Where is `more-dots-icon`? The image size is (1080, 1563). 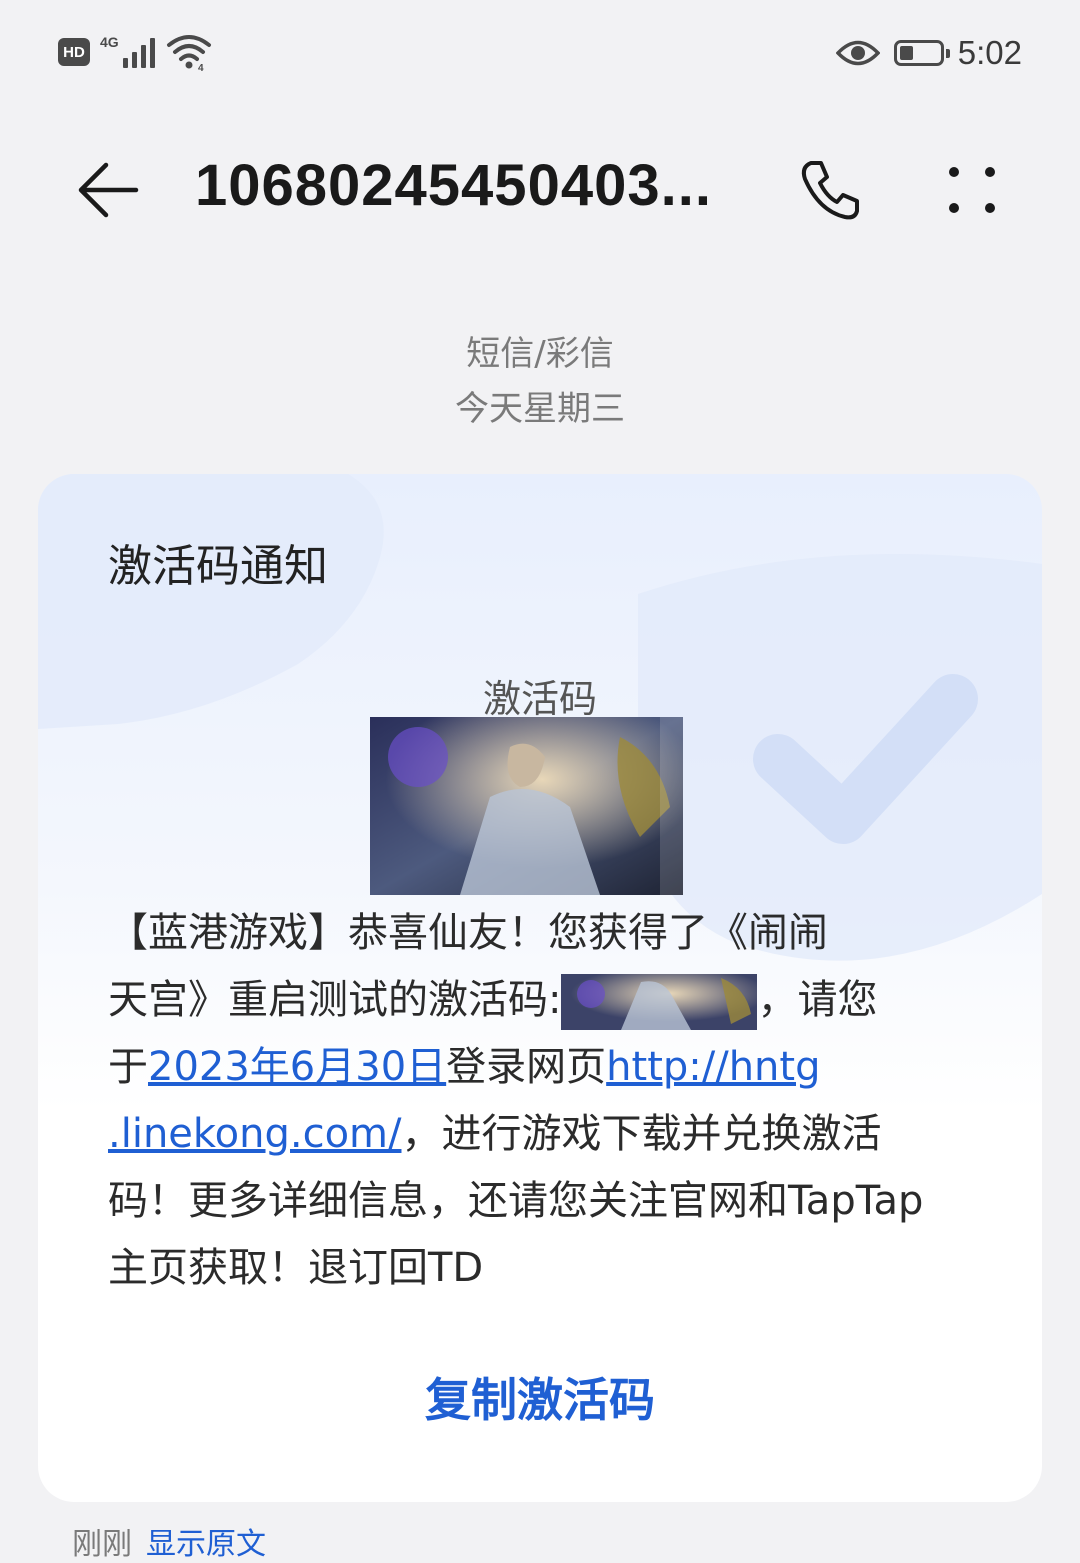 more-dots-icon is located at coordinates (972, 190).